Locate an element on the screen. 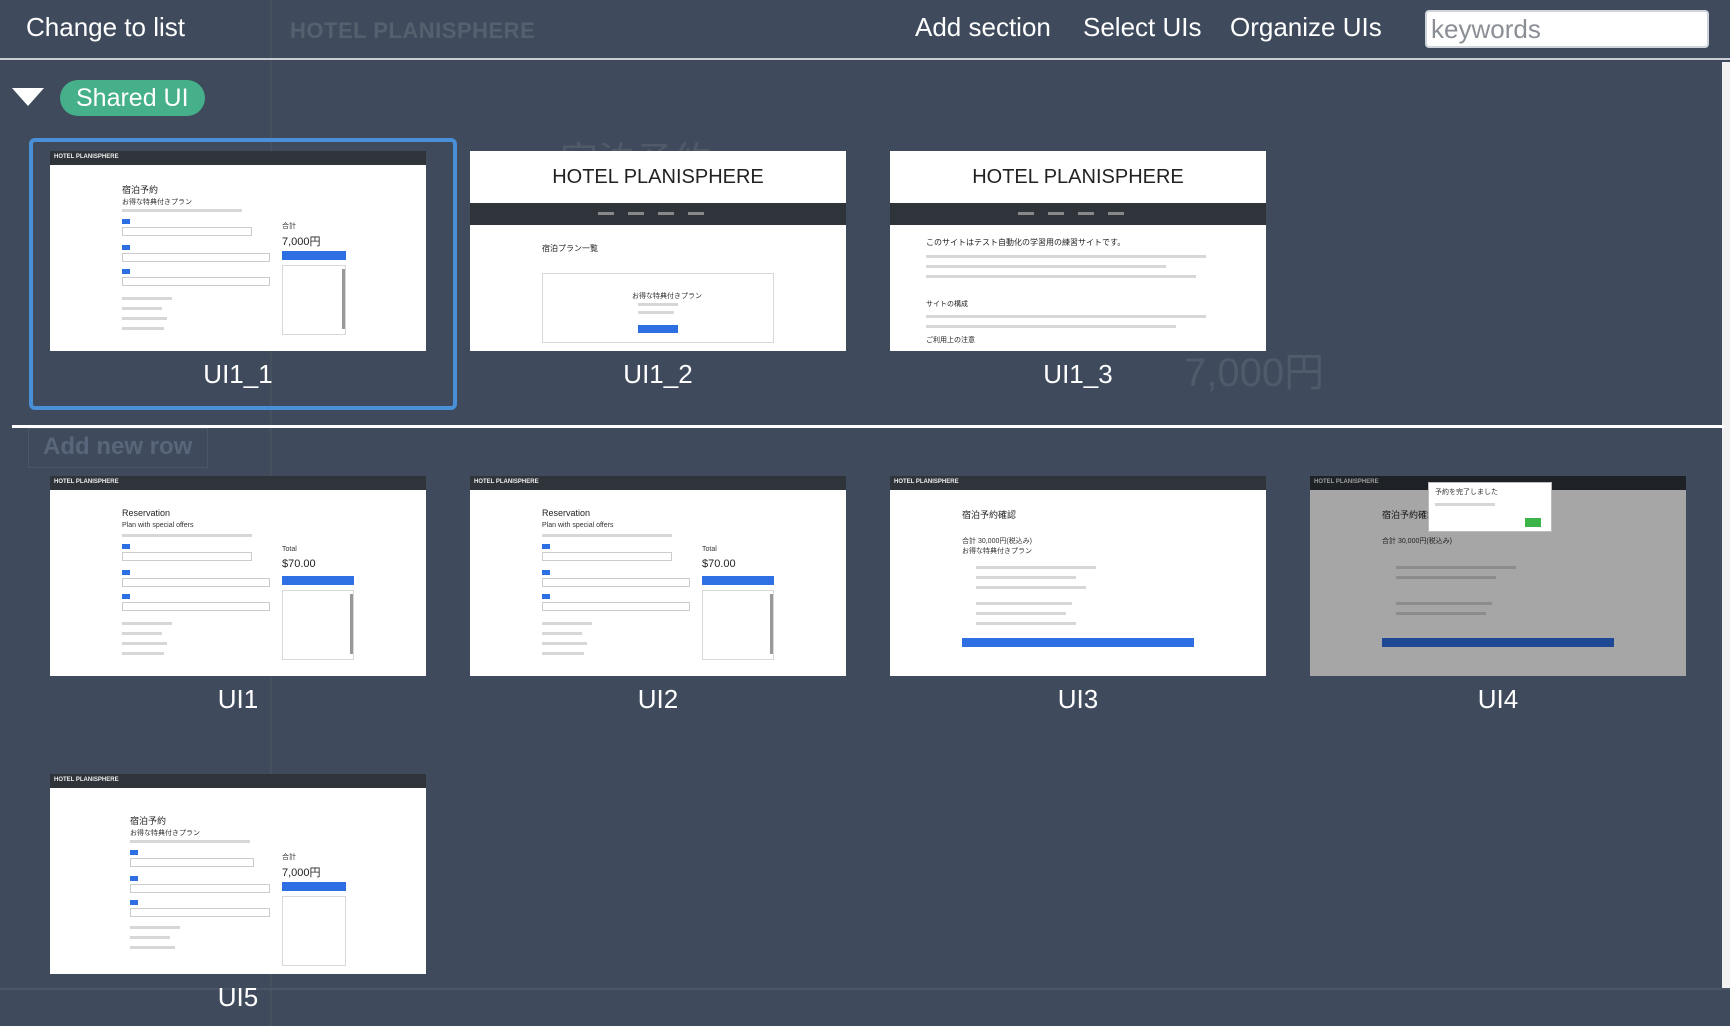  add-new-row-button: Add new row is located at coordinates (118, 448).